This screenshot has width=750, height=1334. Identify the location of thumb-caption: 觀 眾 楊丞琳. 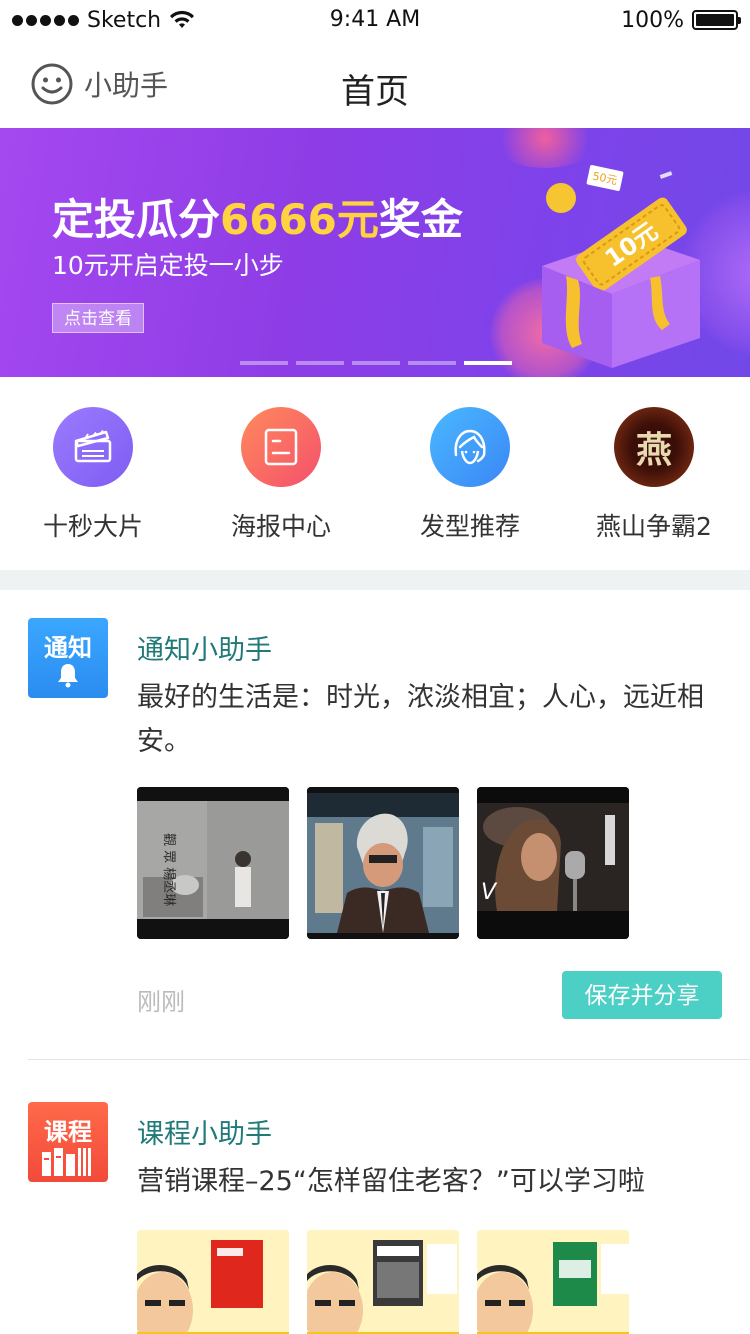
(169, 869).